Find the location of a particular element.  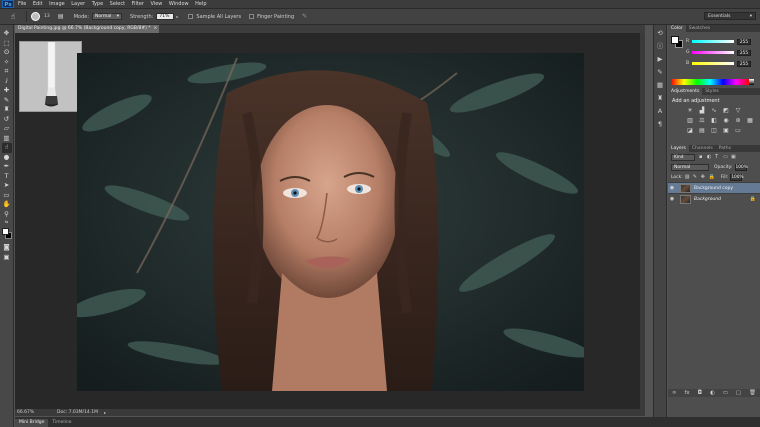

tab-channels: Channels is located at coordinates (702, 148).